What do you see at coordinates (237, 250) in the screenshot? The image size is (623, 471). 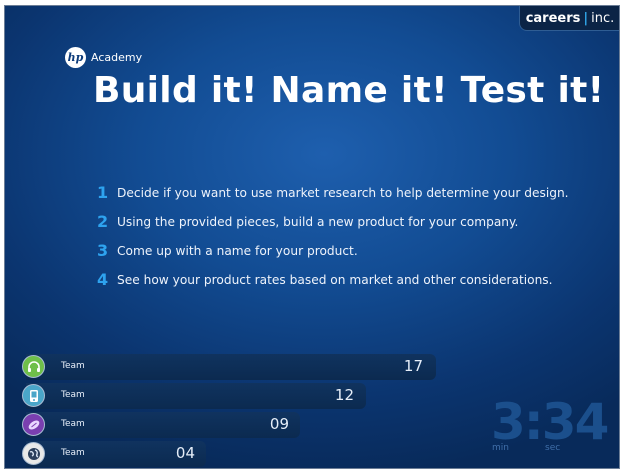 I see `step-text: Come up with a name for your product.` at bounding box center [237, 250].